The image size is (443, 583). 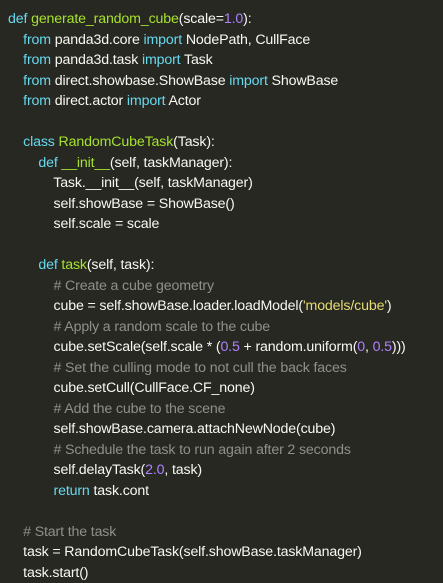 I want to click on code-token: (scale=, so click(x=201, y=19).